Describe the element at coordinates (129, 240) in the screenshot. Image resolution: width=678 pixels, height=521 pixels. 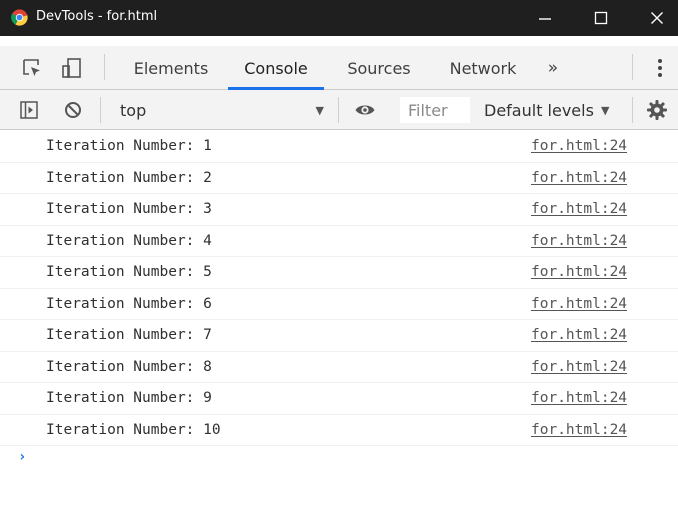
I see `console-message-text: Iteration Number: 4` at that location.